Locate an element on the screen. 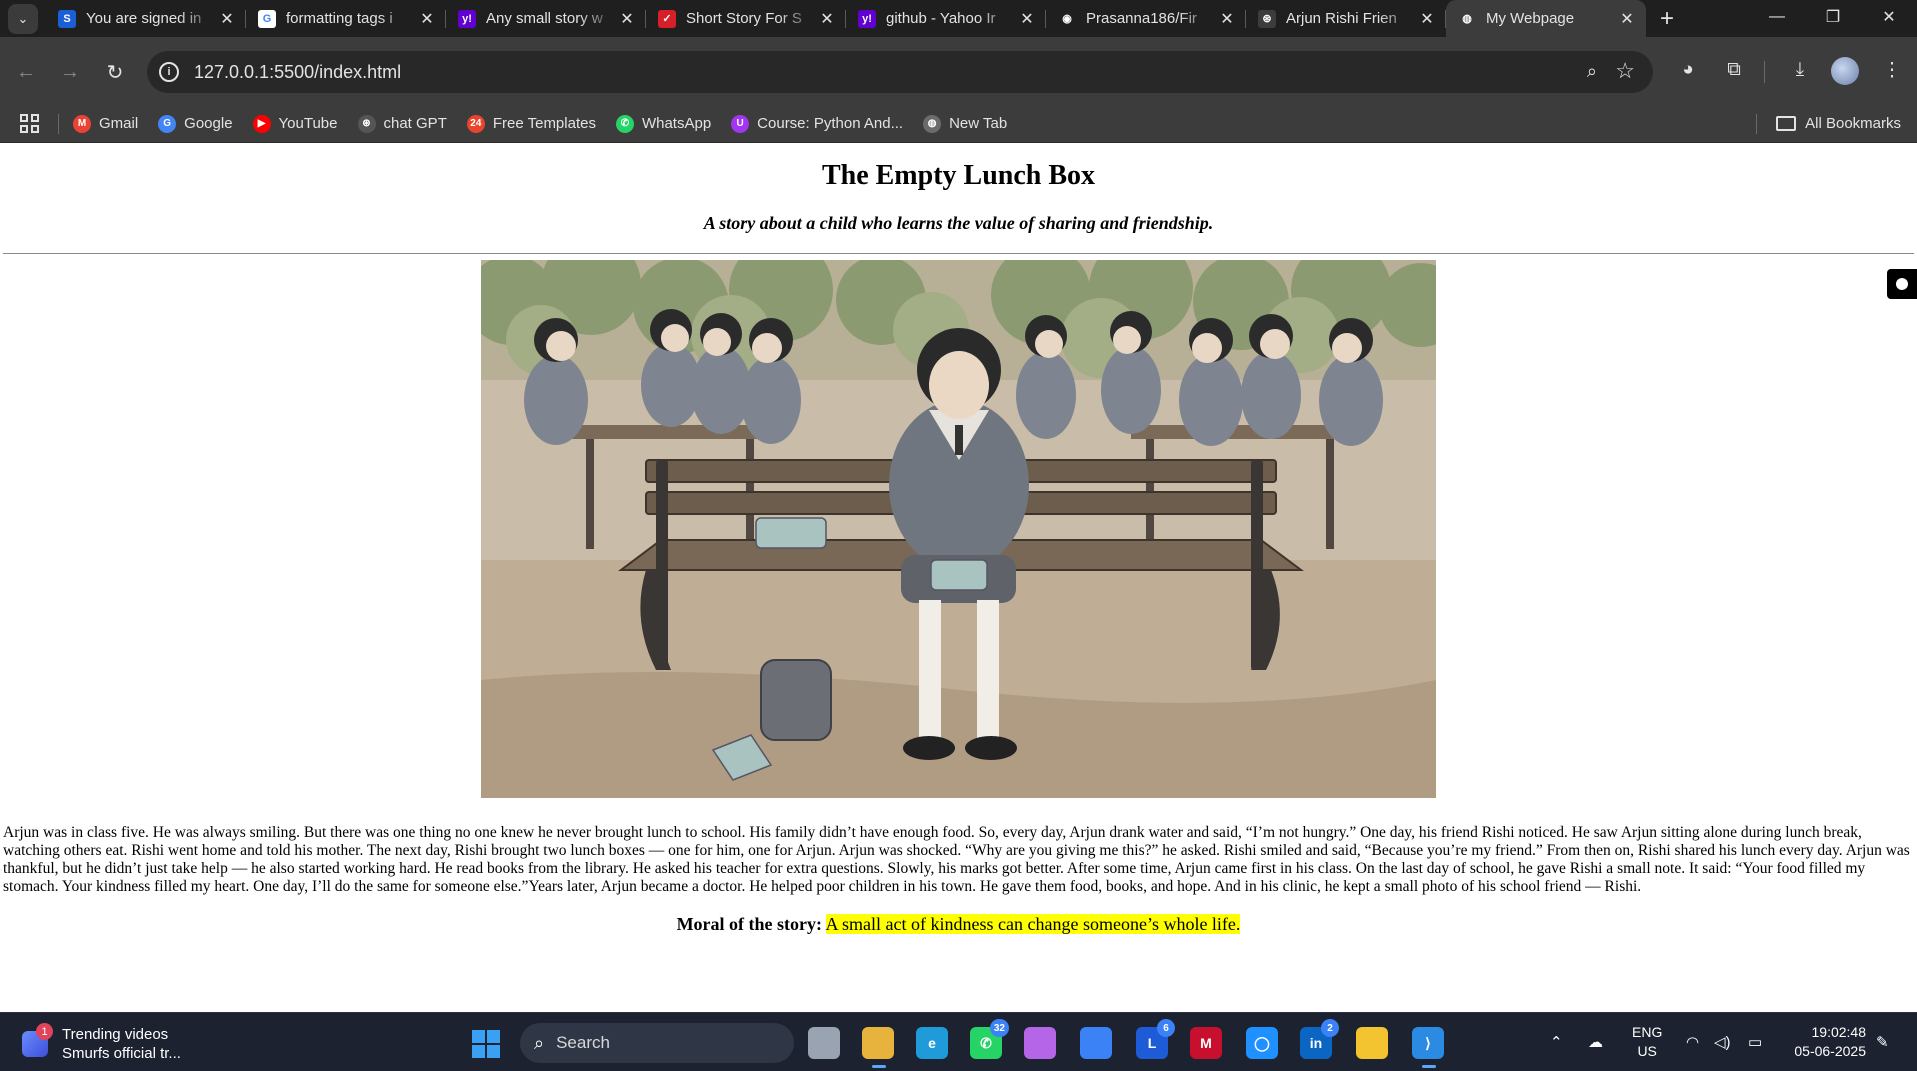 The image size is (1917, 1071). taskbar-search: ⌕ Search is located at coordinates (657, 1043).